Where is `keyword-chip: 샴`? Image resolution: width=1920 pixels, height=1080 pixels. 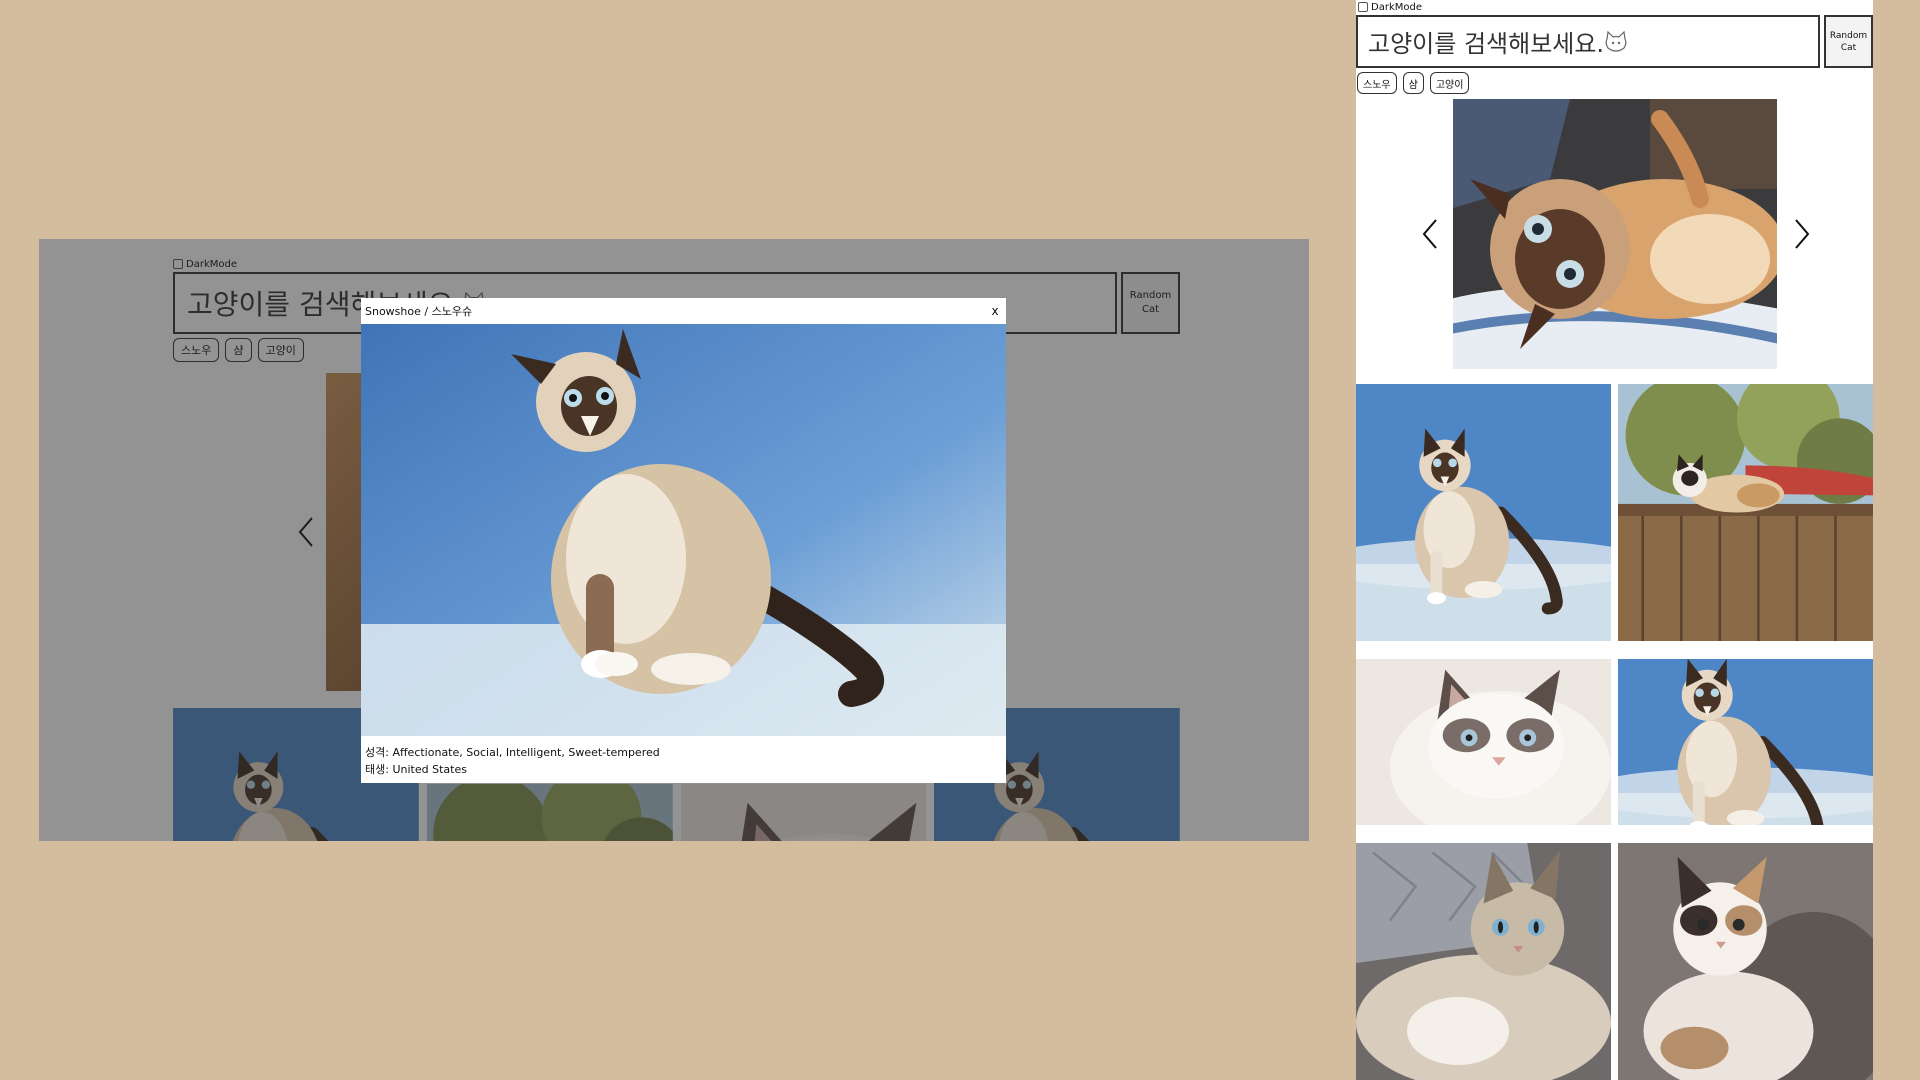
keyword-chip: 샴 is located at coordinates (1413, 83).